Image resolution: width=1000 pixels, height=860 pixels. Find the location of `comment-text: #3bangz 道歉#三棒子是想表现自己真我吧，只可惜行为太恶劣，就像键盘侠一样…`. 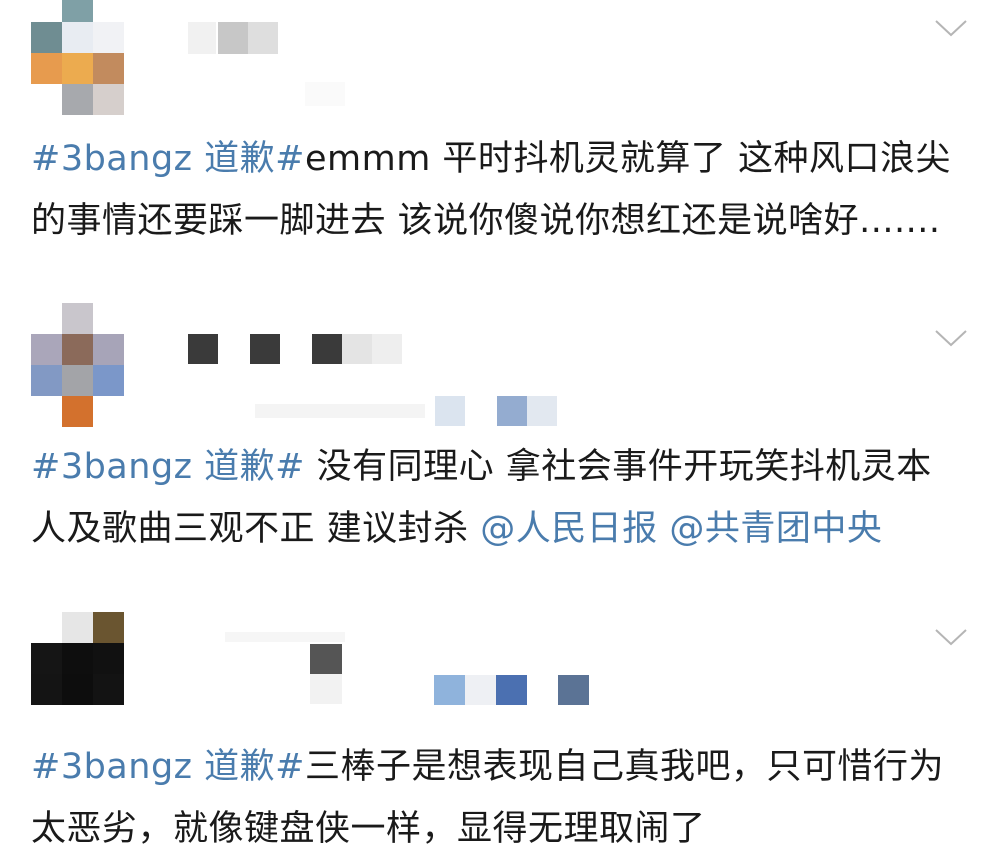

comment-text: #3bangz 道歉#三棒子是想表现自己真我吧，只可惜行为太恶劣，就像键盘侠一样… is located at coordinates (498, 798).